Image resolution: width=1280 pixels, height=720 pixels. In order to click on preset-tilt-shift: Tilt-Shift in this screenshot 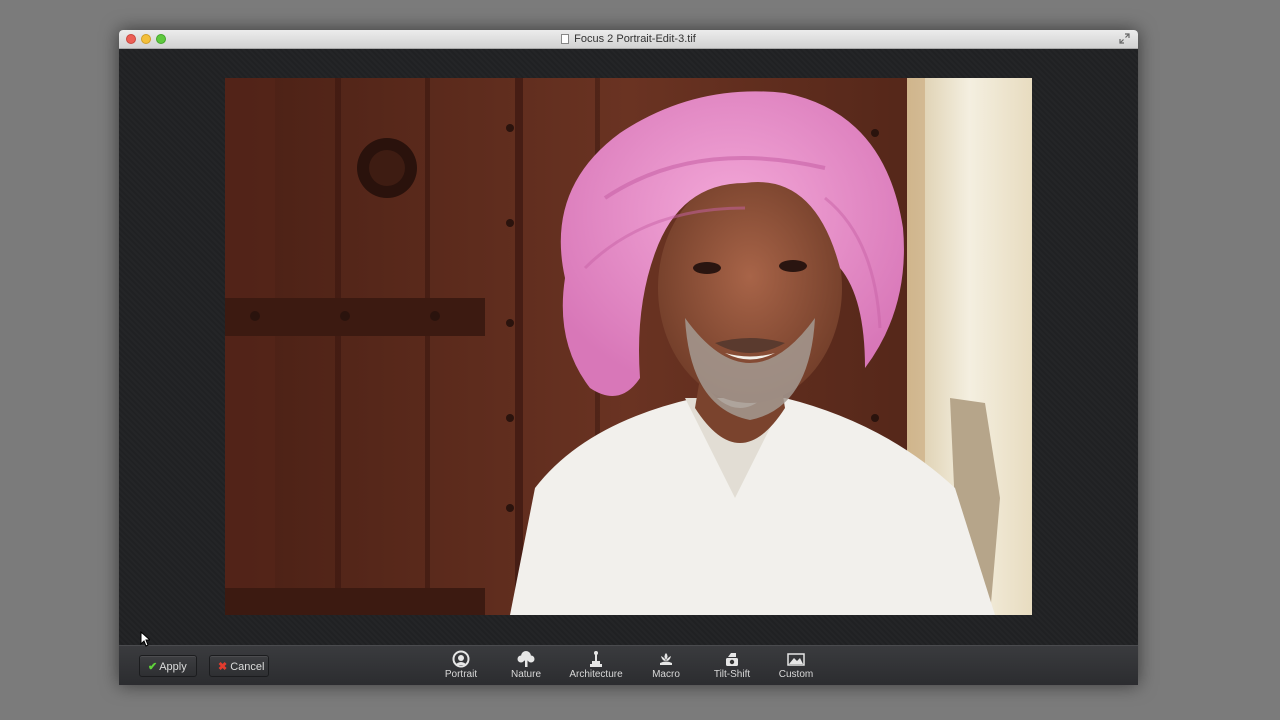, I will do `click(732, 667)`.